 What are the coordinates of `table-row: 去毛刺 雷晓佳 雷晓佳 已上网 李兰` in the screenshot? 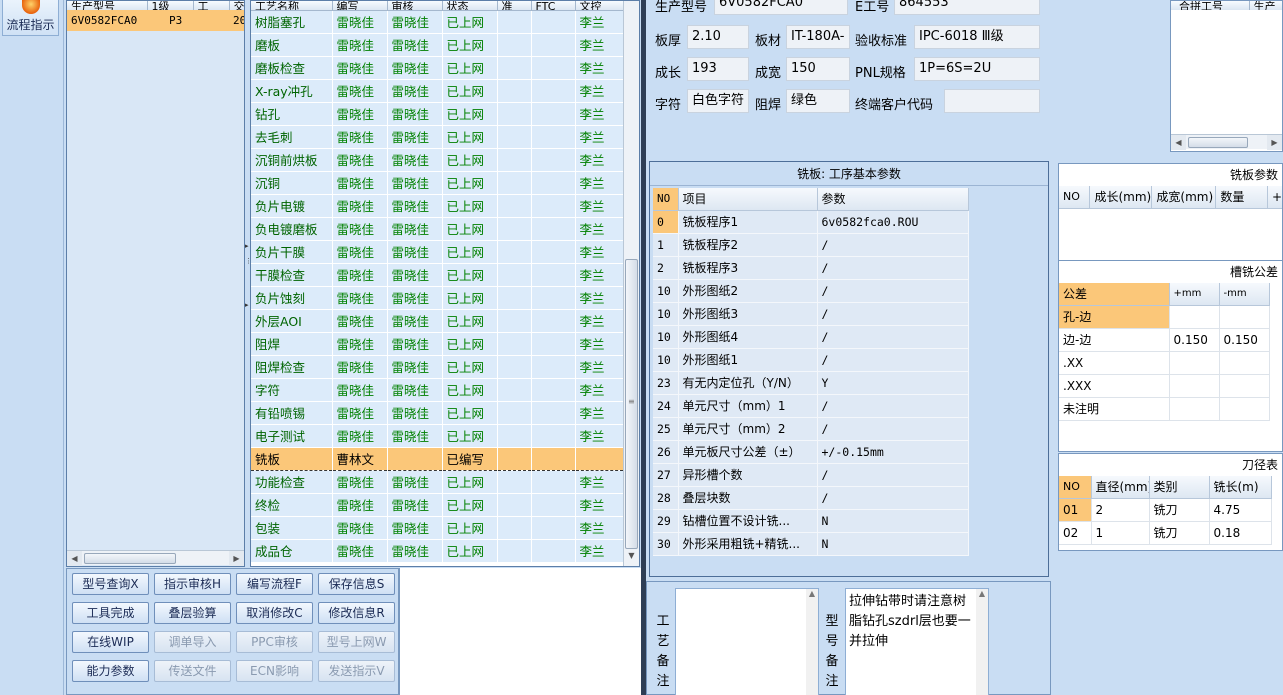 It's located at (437, 137).